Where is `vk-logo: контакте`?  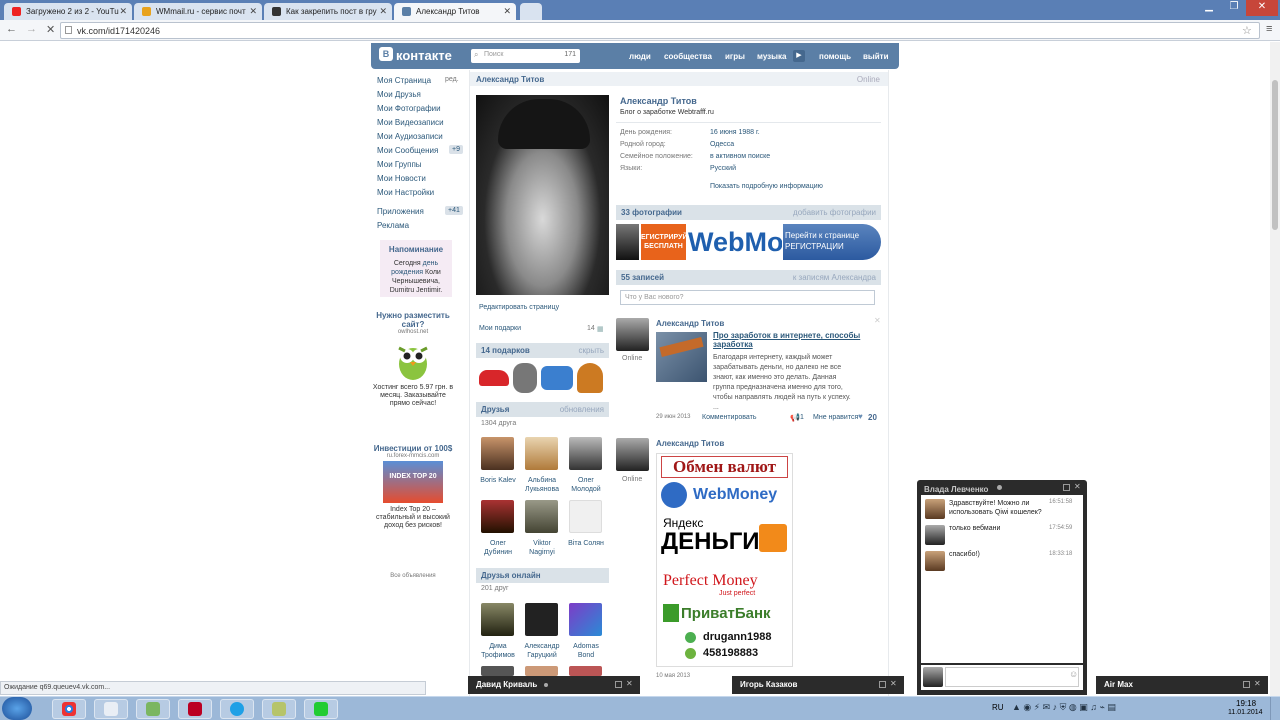 vk-logo: контакте is located at coordinates (424, 55).